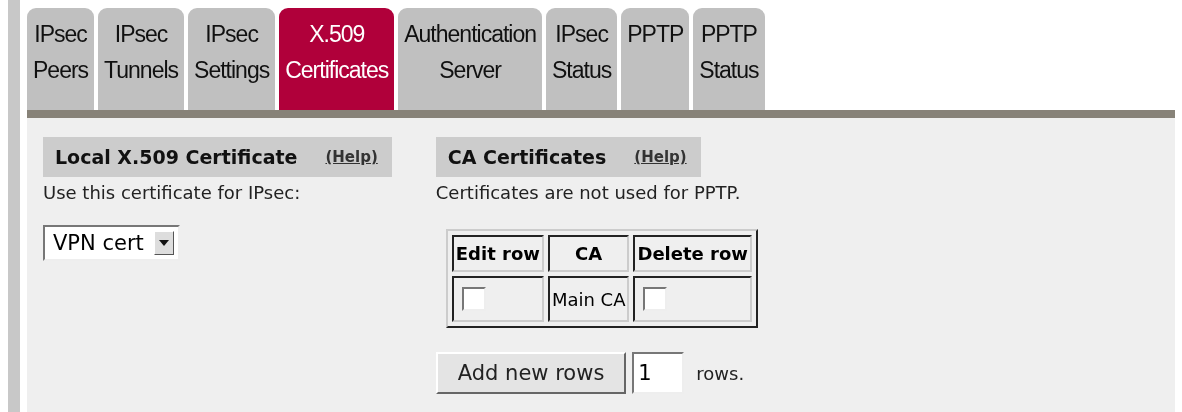 Image resolution: width=1182 pixels, height=412 pixels. Describe the element at coordinates (163, 243) in the screenshot. I see `caret-icon` at that location.